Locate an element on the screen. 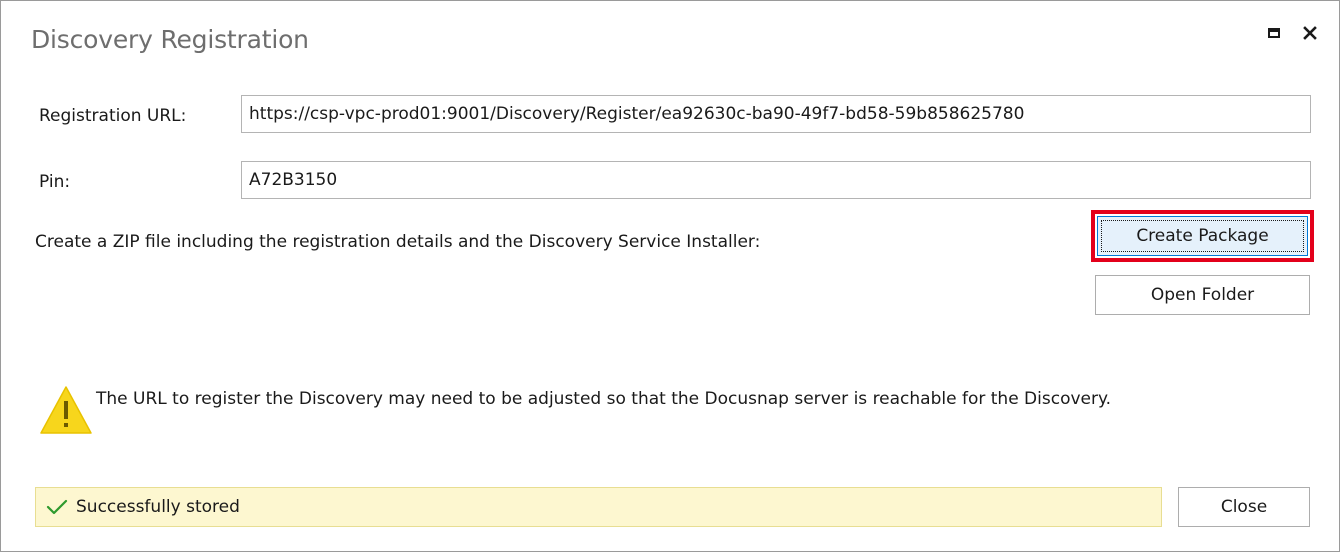 This screenshot has height=552, width=1340. registration-url-label: Registration URL: is located at coordinates (113, 116).